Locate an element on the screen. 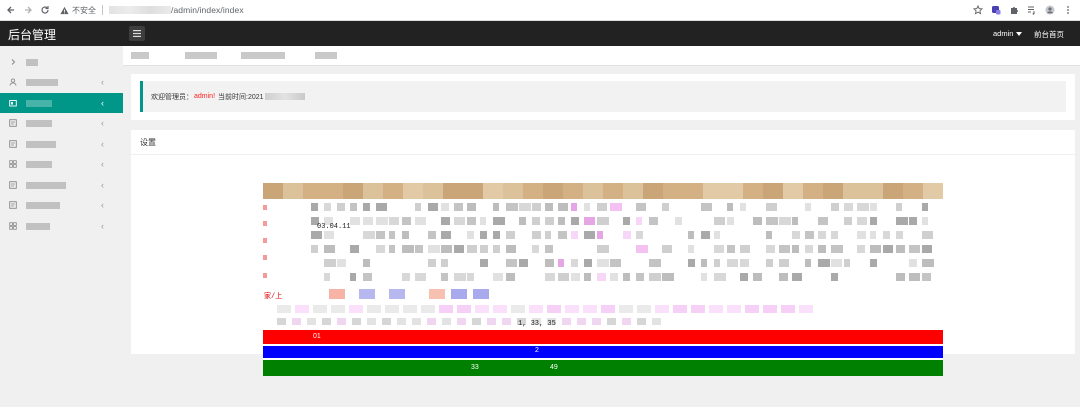 This screenshot has width=1080, height=407. sidebar-item-4: ‹ is located at coordinates (61, 144).